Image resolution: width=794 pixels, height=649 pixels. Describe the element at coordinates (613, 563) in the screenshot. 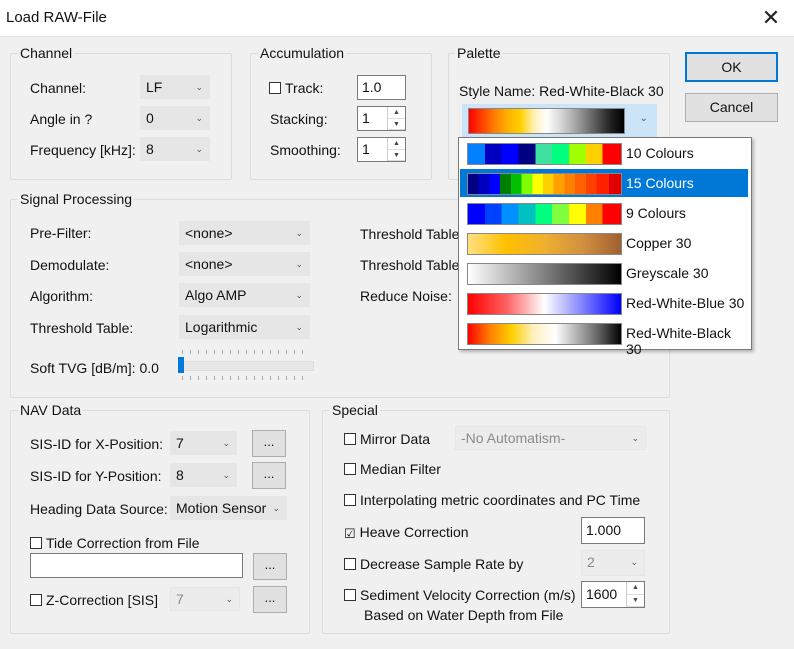

I see `decrease-sample-rate-select: 2 ⌄` at that location.